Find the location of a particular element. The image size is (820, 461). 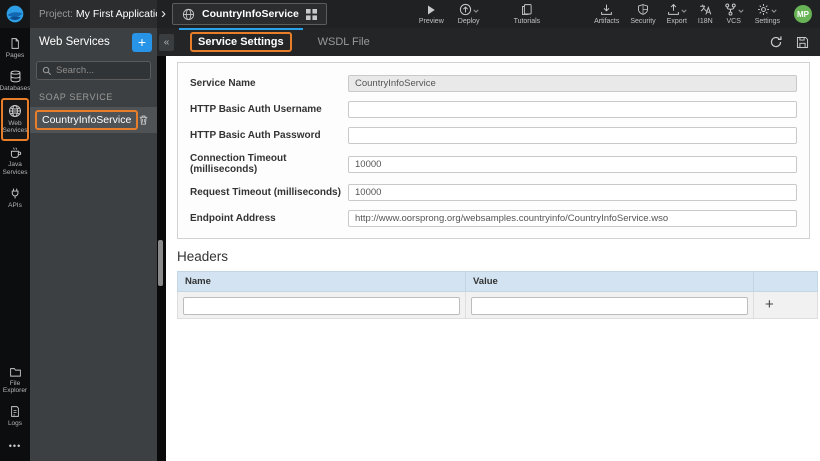

log-file-icon is located at coordinates (15, 411).